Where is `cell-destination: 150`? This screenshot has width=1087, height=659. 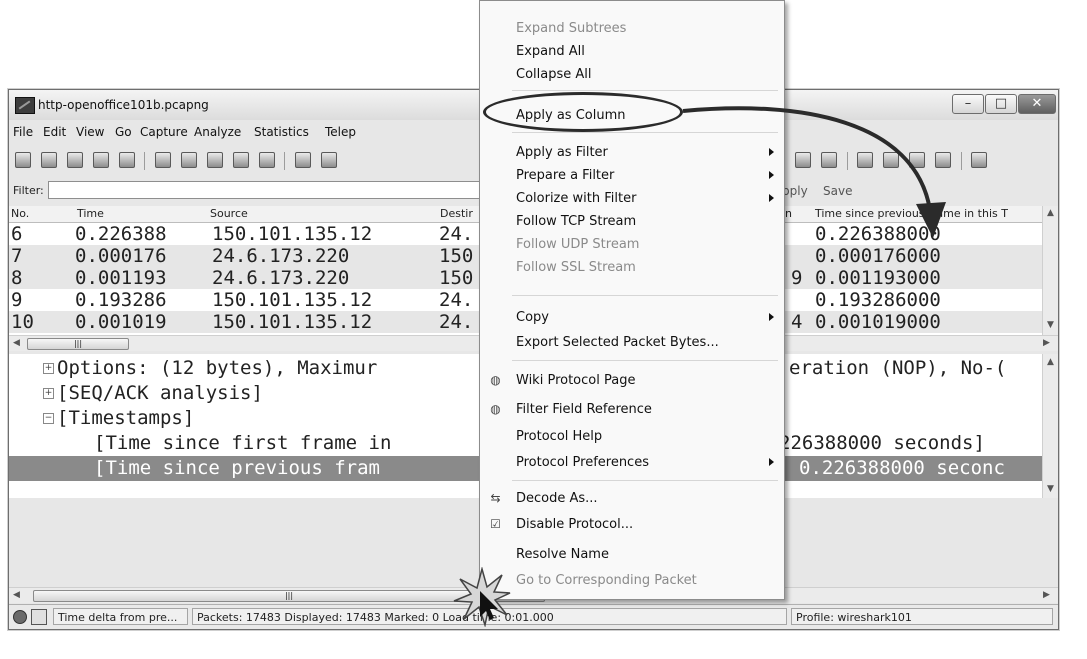
cell-destination: 150 is located at coordinates (456, 278).